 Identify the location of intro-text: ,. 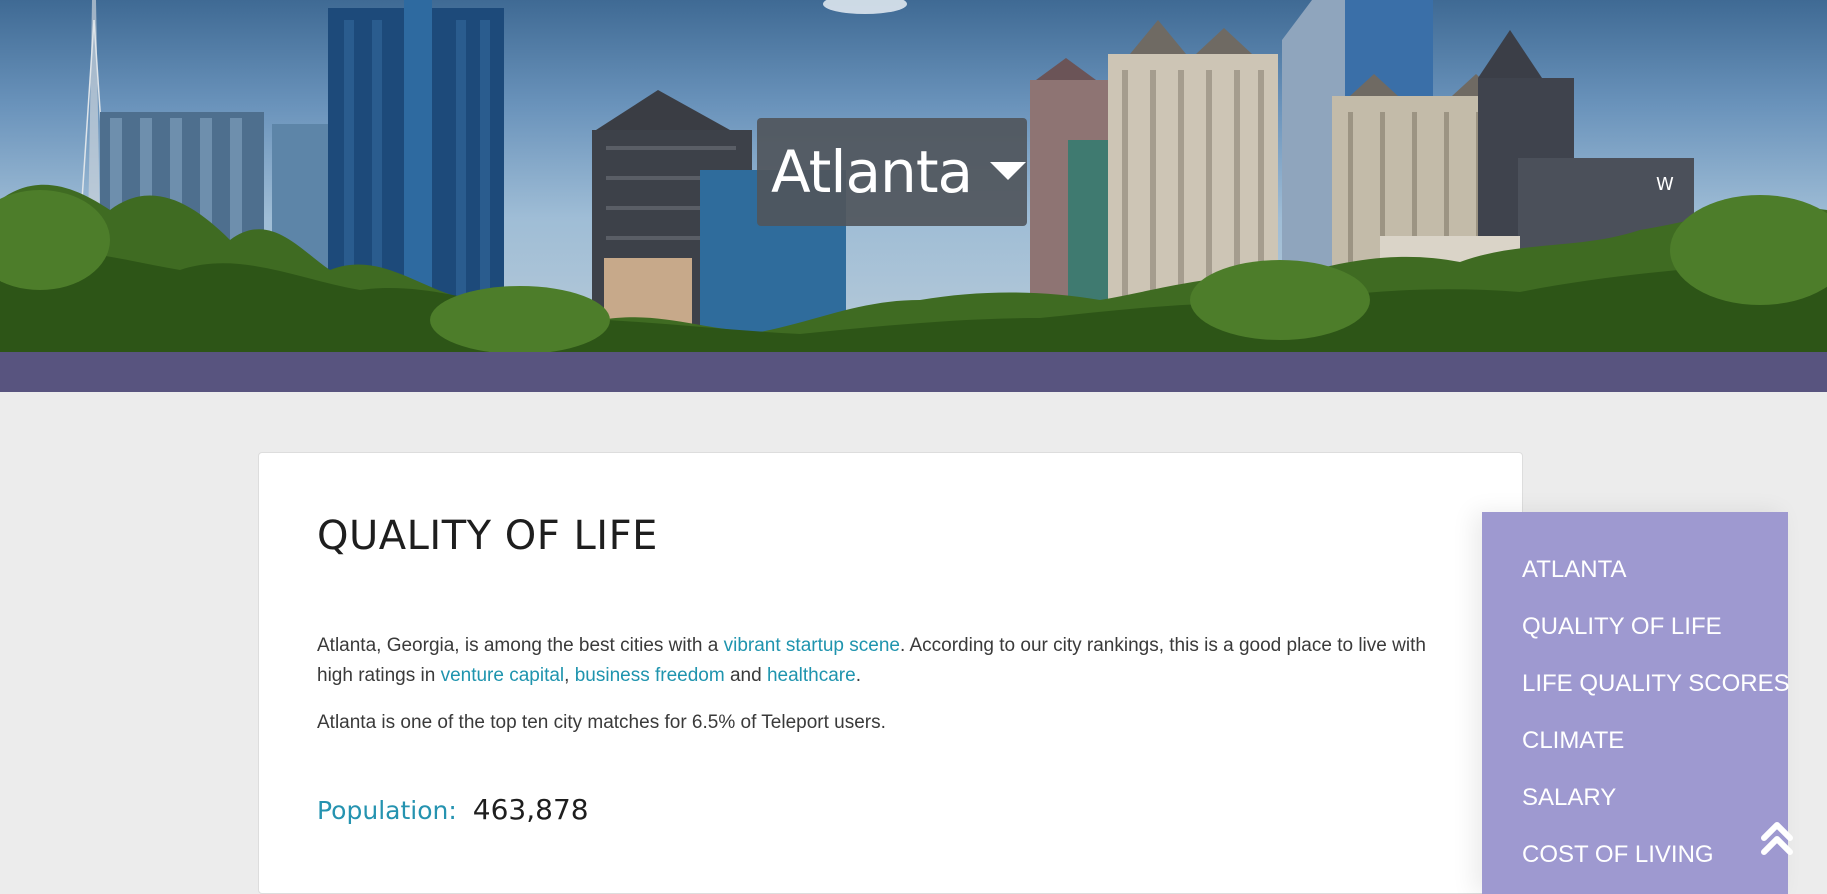
(569, 675).